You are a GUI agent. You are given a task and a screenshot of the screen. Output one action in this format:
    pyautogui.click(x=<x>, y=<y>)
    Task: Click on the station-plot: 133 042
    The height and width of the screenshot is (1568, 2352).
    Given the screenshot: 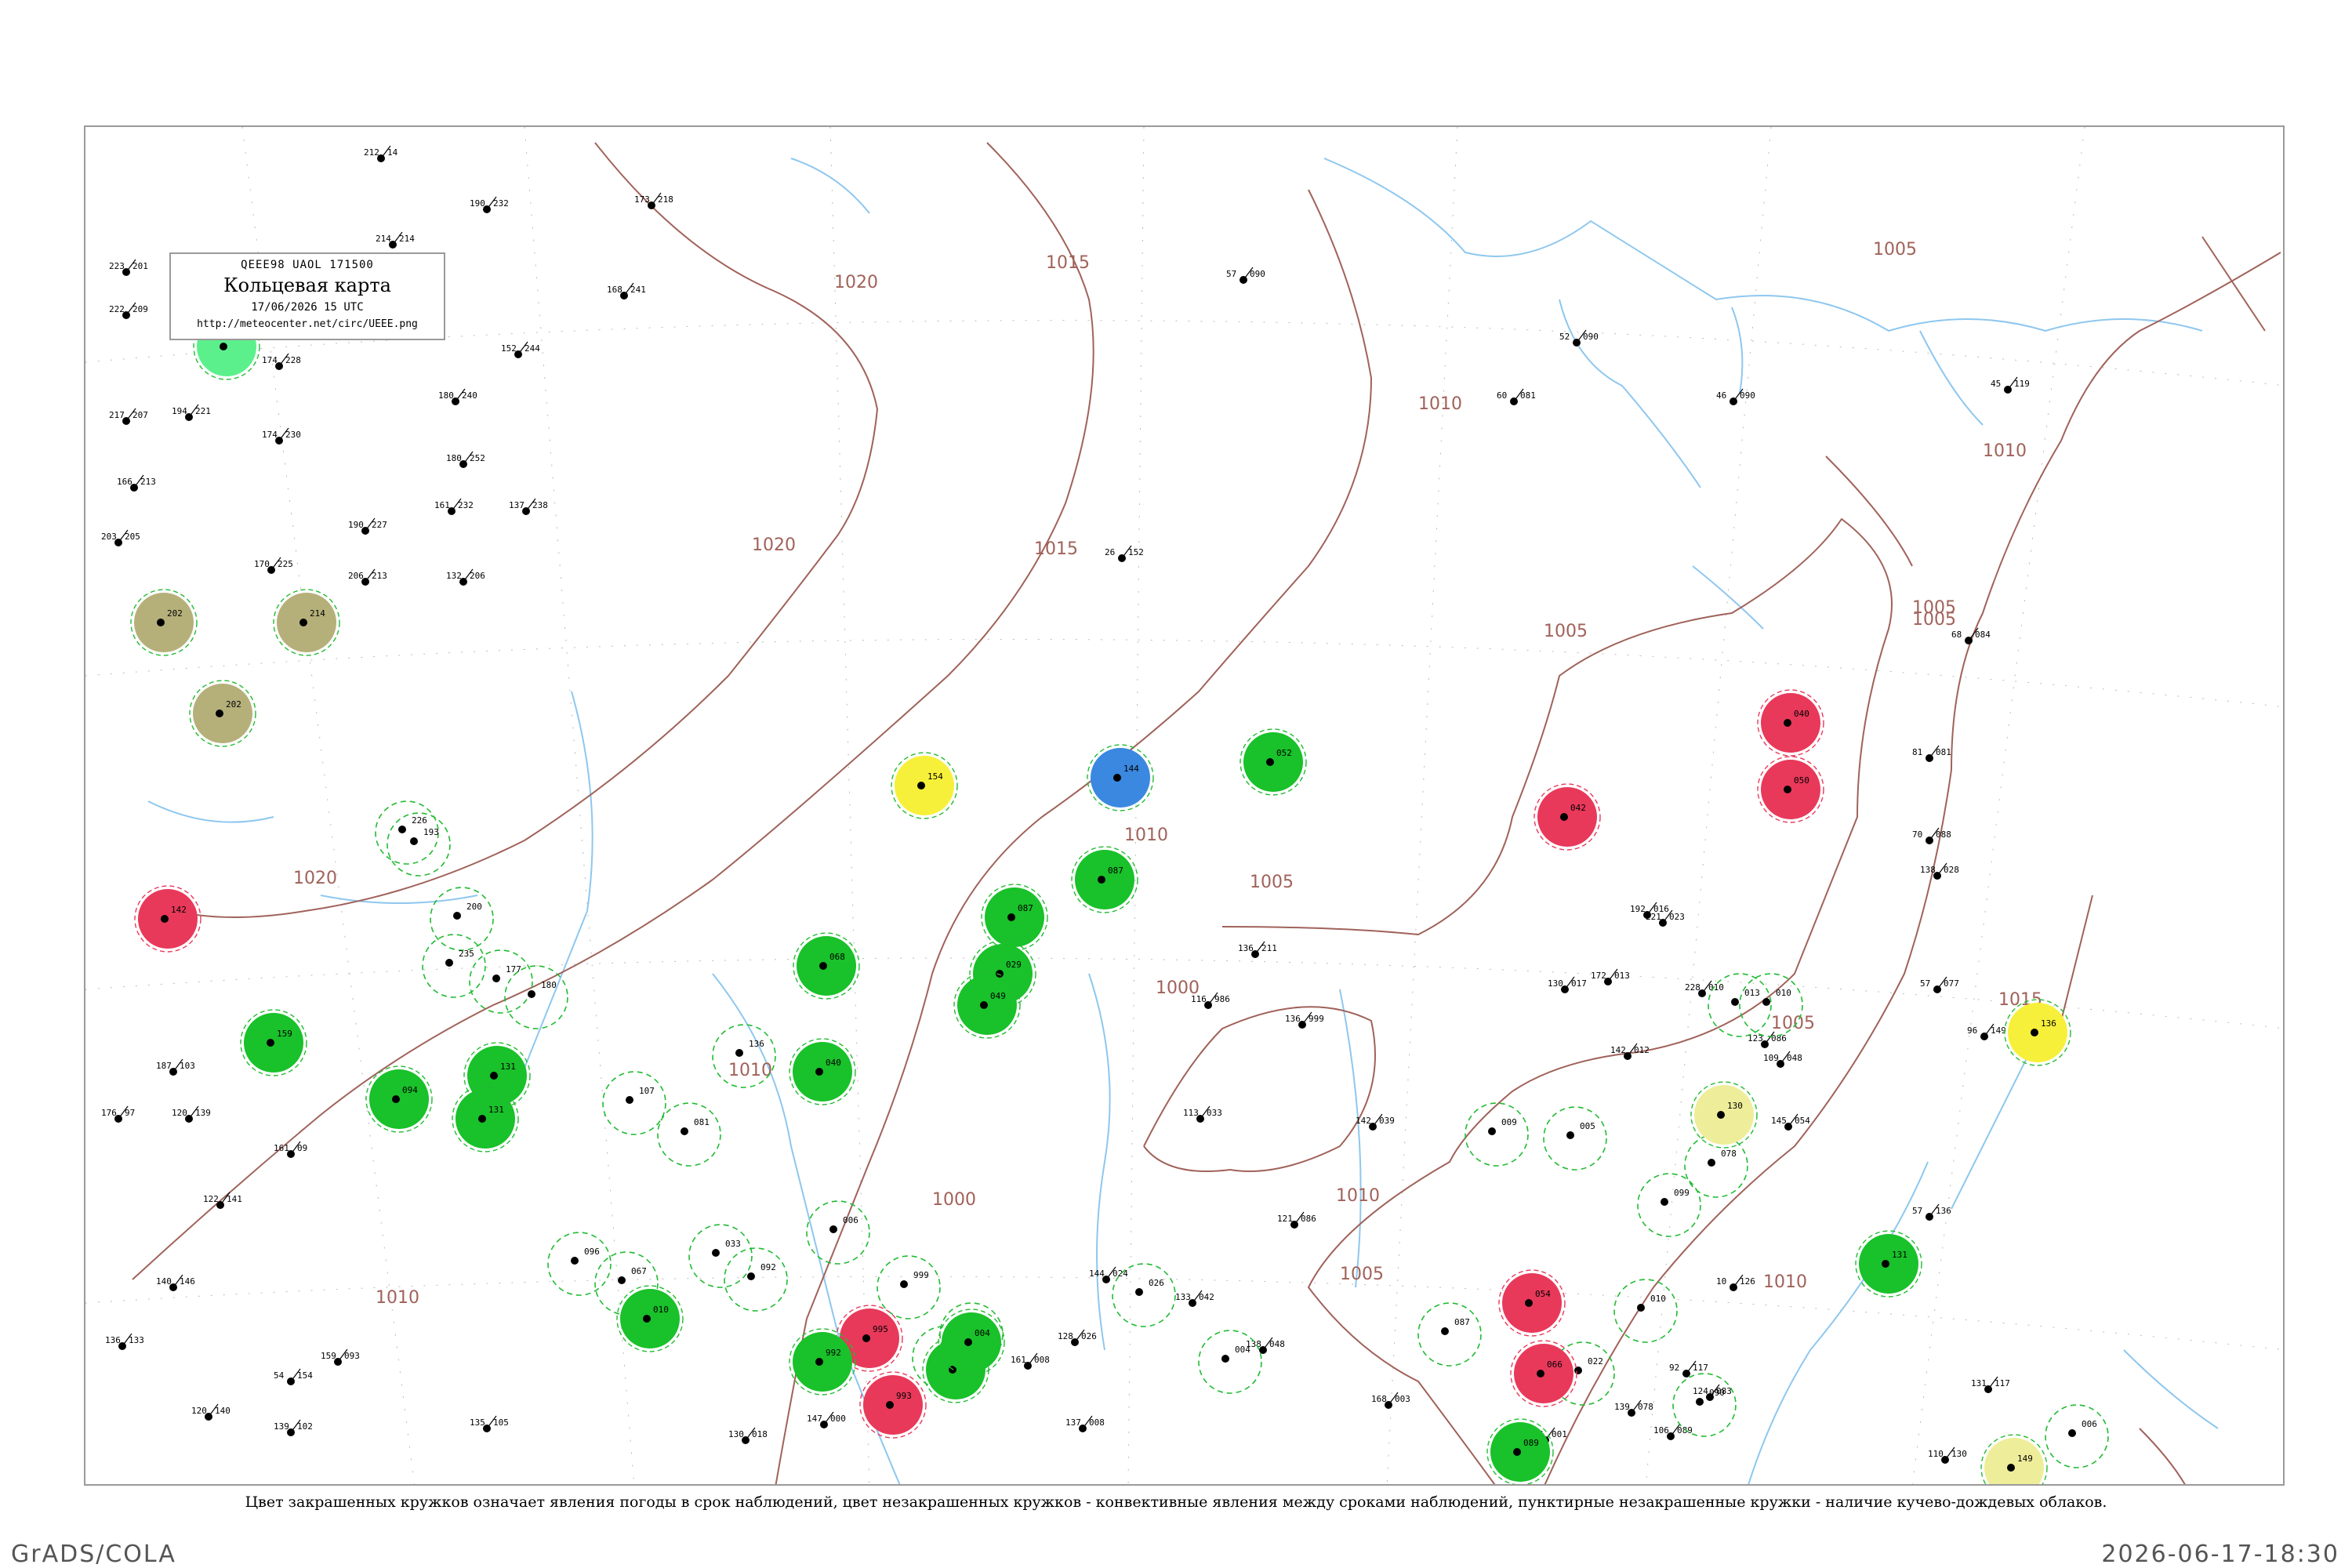 What is the action you would take?
    pyautogui.click(x=1194, y=1298)
    